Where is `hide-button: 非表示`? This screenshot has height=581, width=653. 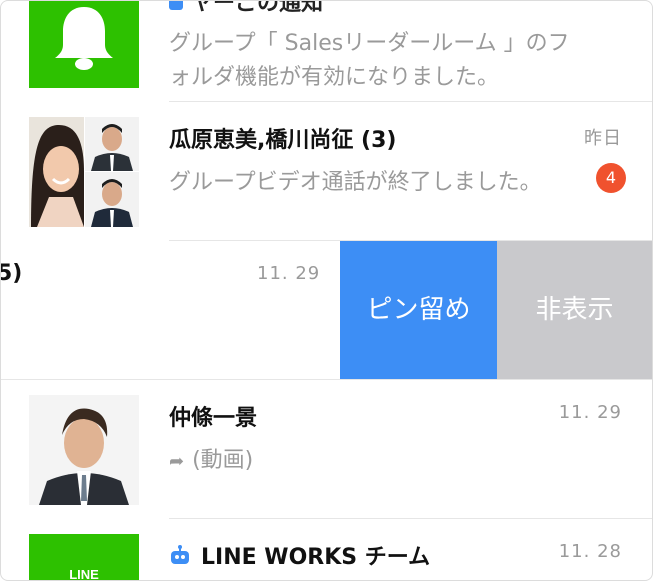
hide-button: 非表示 is located at coordinates (574, 310).